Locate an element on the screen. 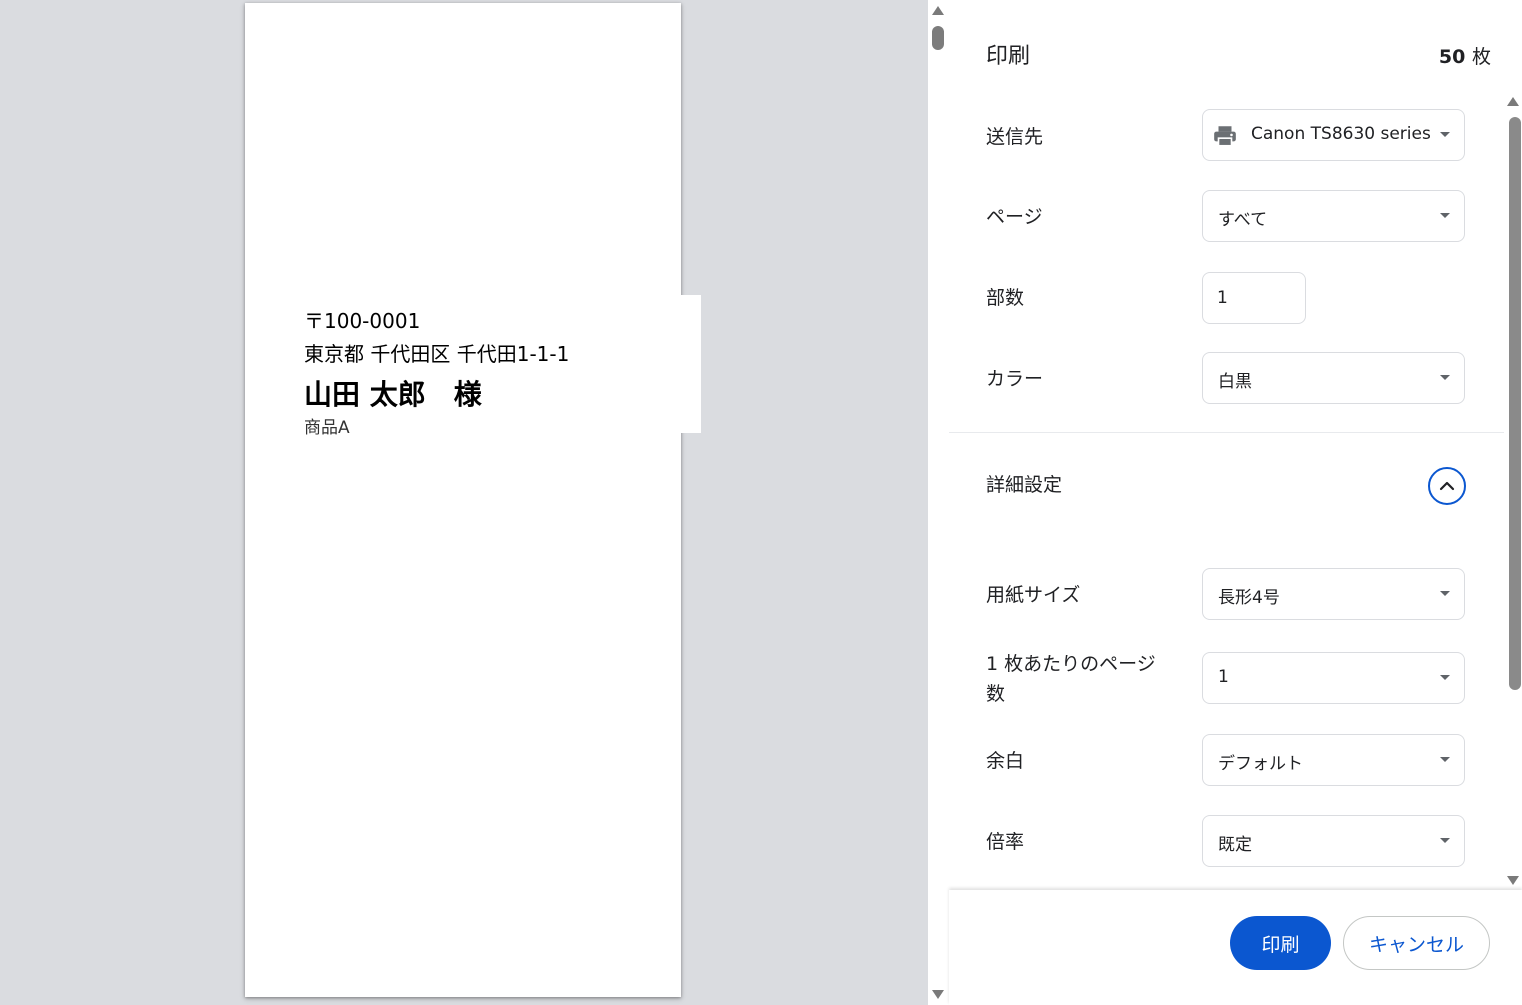 Image resolution: width=1522 pixels, height=1005 pixels. pages-value: すべて is located at coordinates (1243, 220).